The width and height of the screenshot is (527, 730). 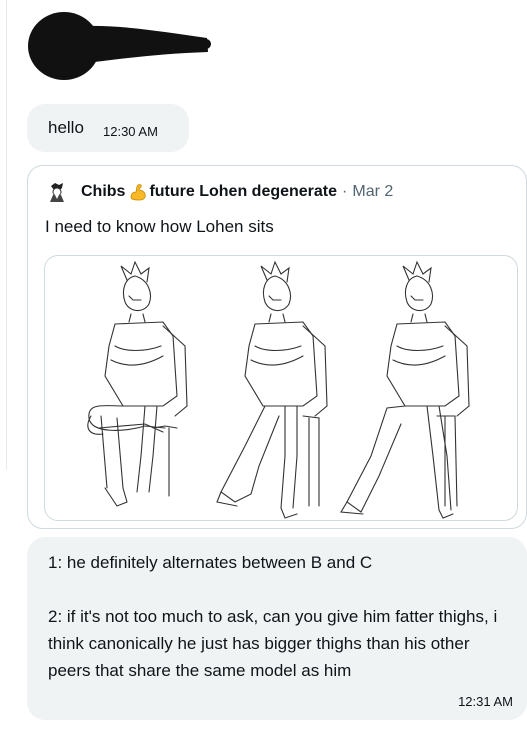 What do you see at coordinates (272, 389) in the screenshot?
I see `sketch-figure-b` at bounding box center [272, 389].